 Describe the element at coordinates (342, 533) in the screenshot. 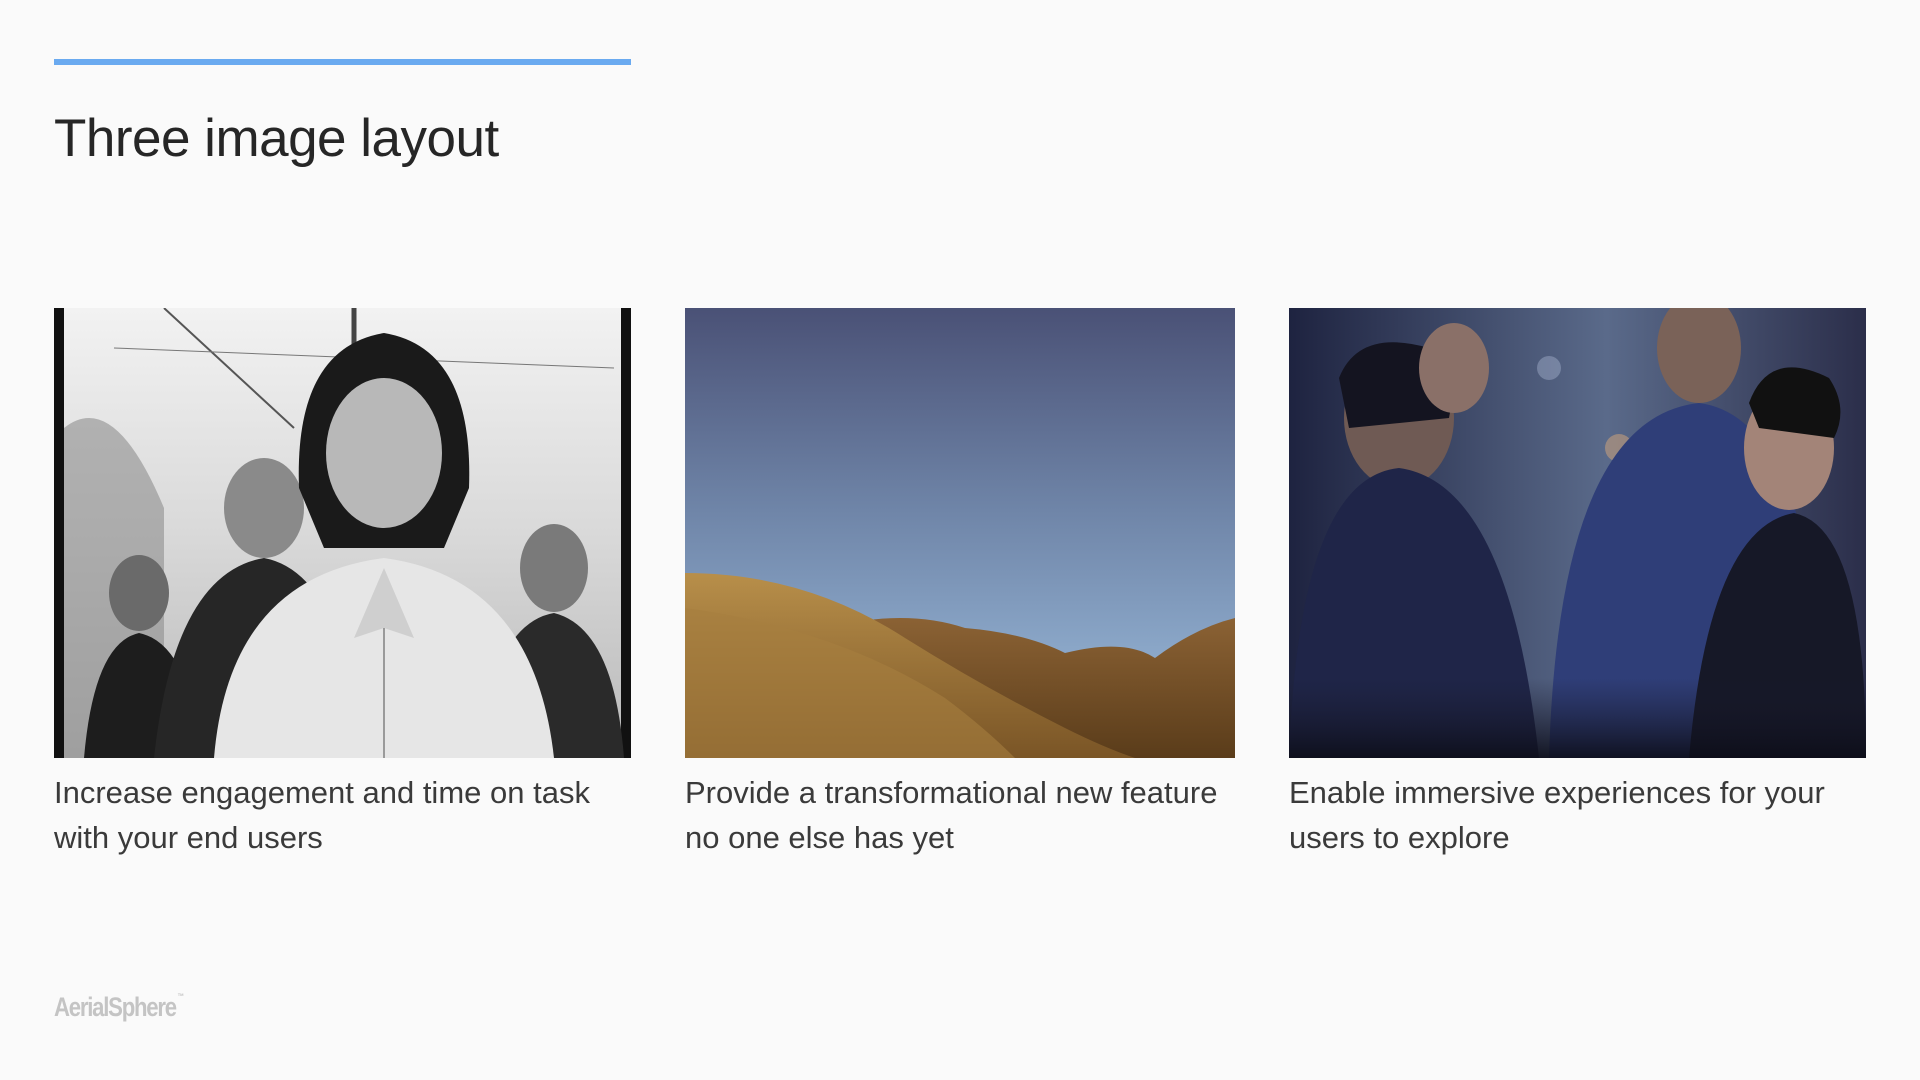

I see `band-photo-bw` at that location.